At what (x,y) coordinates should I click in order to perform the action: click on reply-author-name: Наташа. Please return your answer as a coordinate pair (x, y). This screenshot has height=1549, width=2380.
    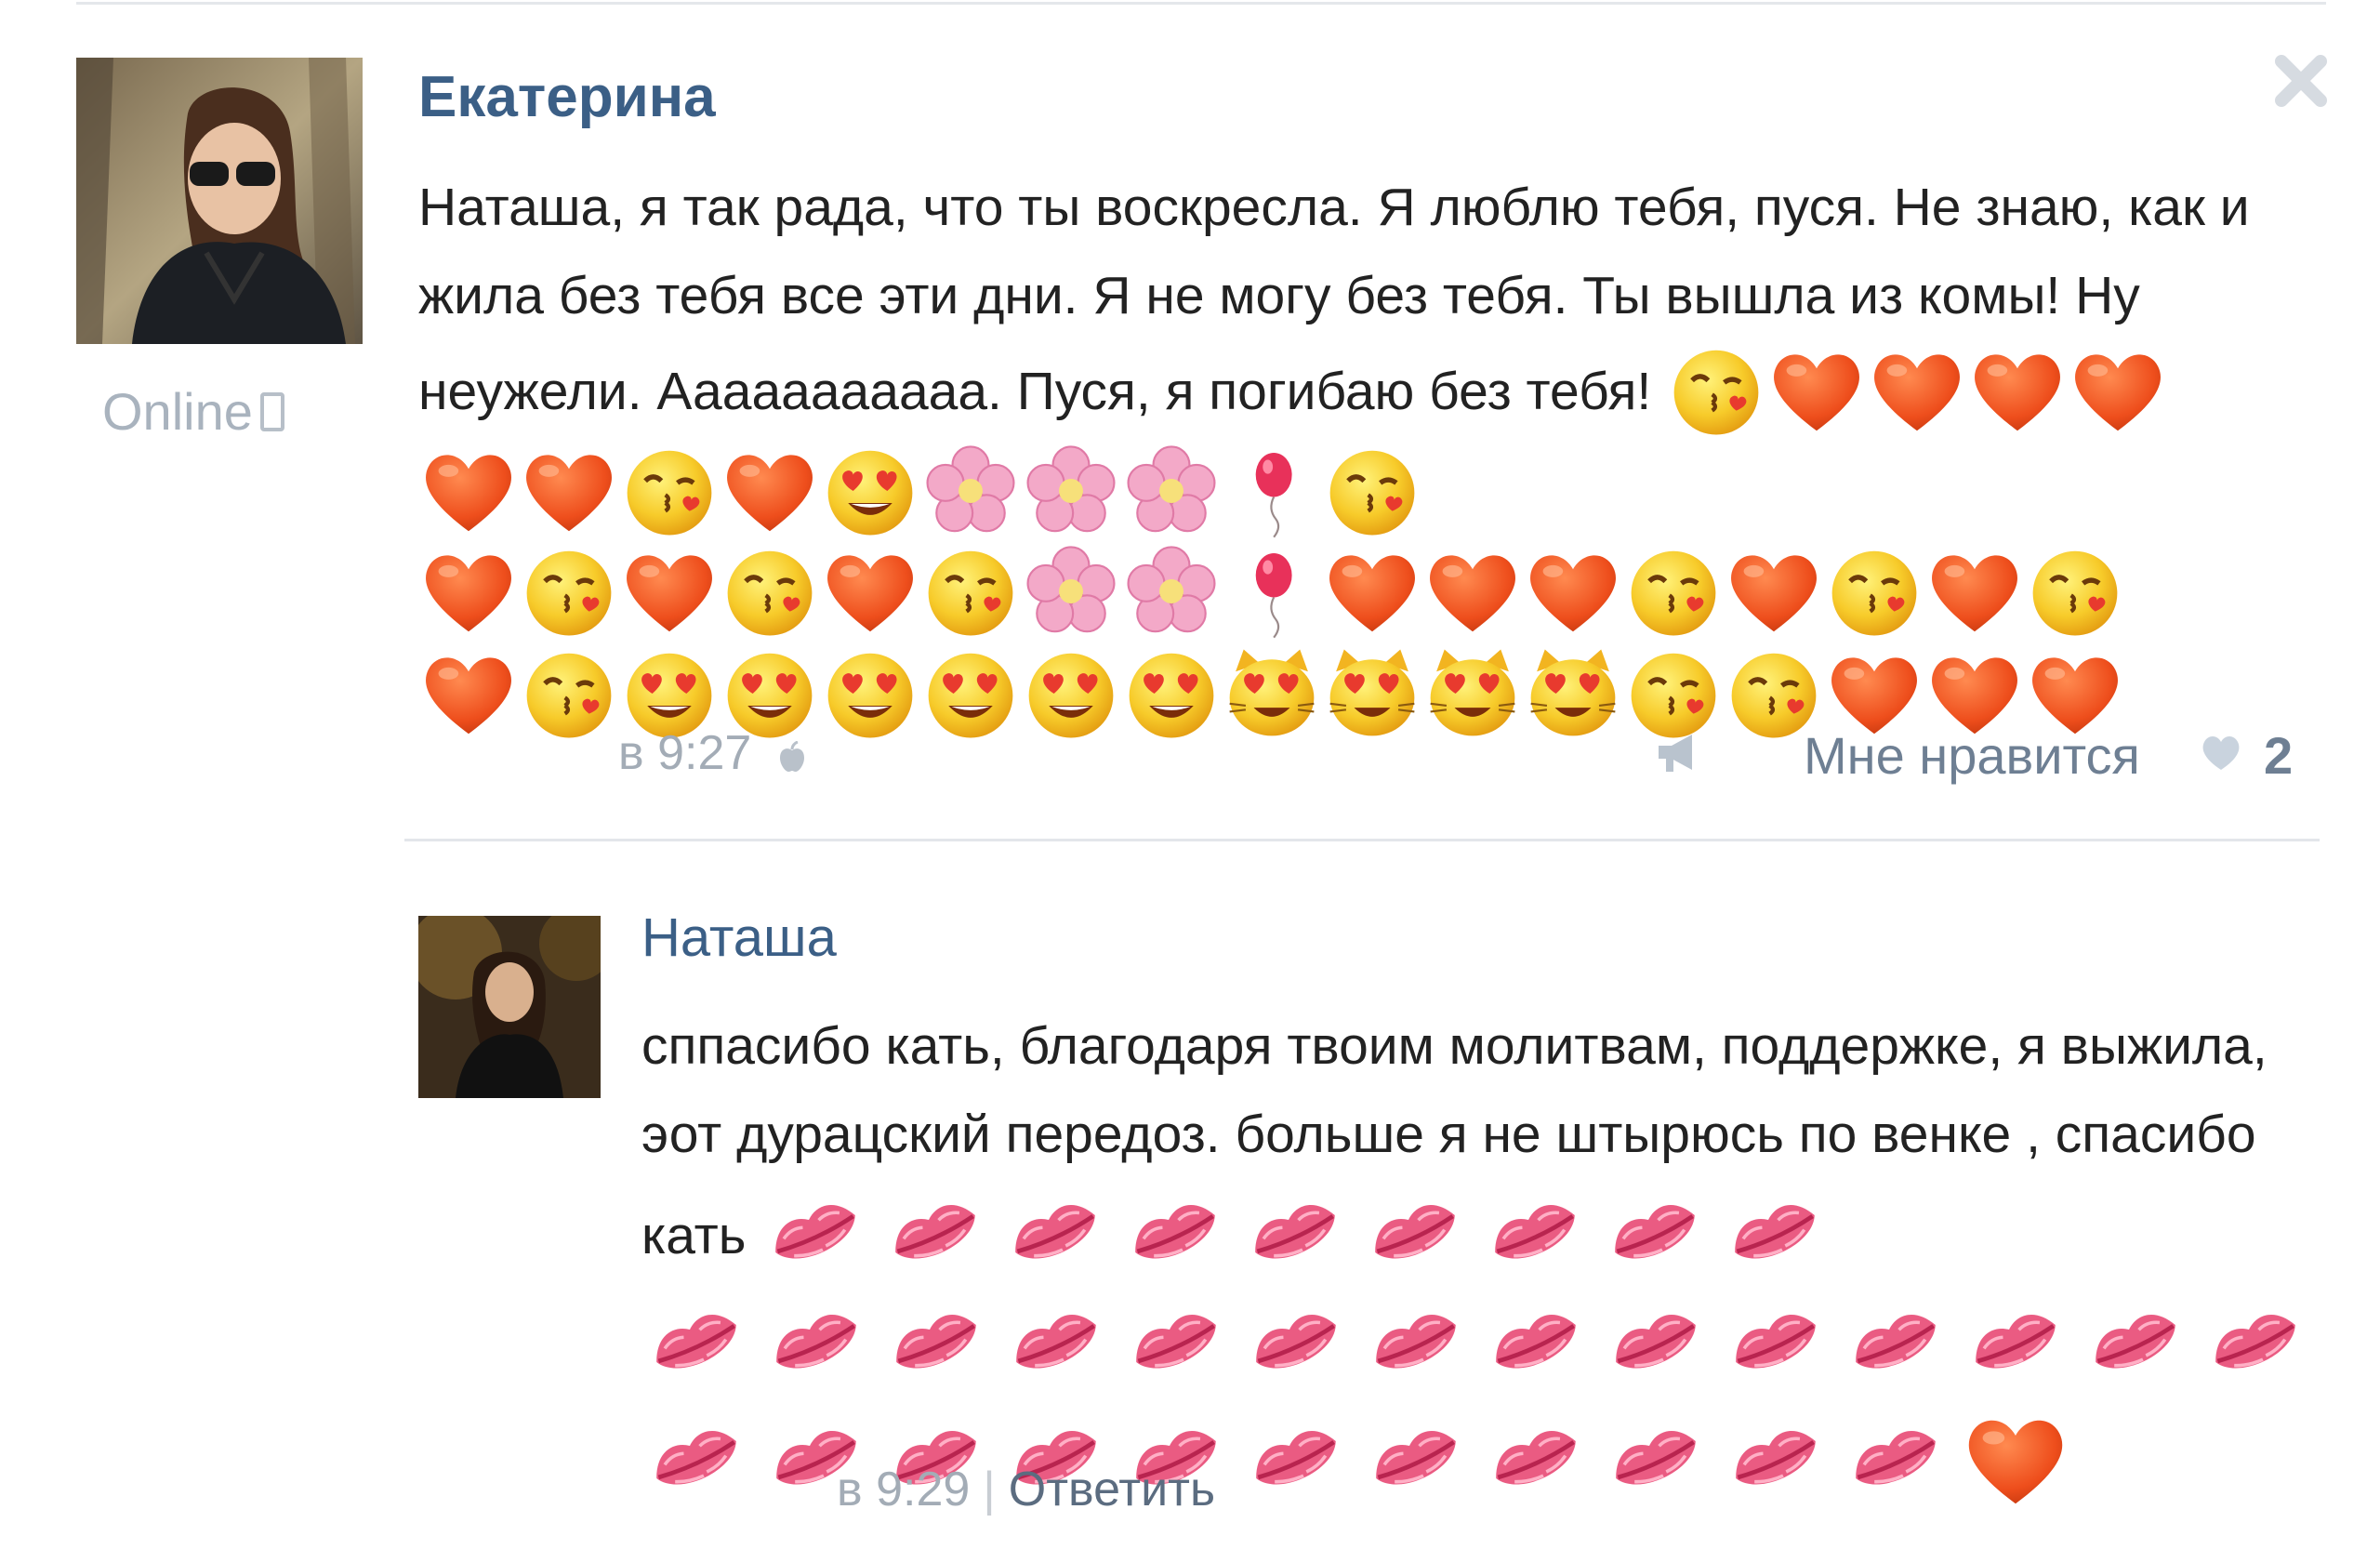
    Looking at the image, I should click on (1492, 938).